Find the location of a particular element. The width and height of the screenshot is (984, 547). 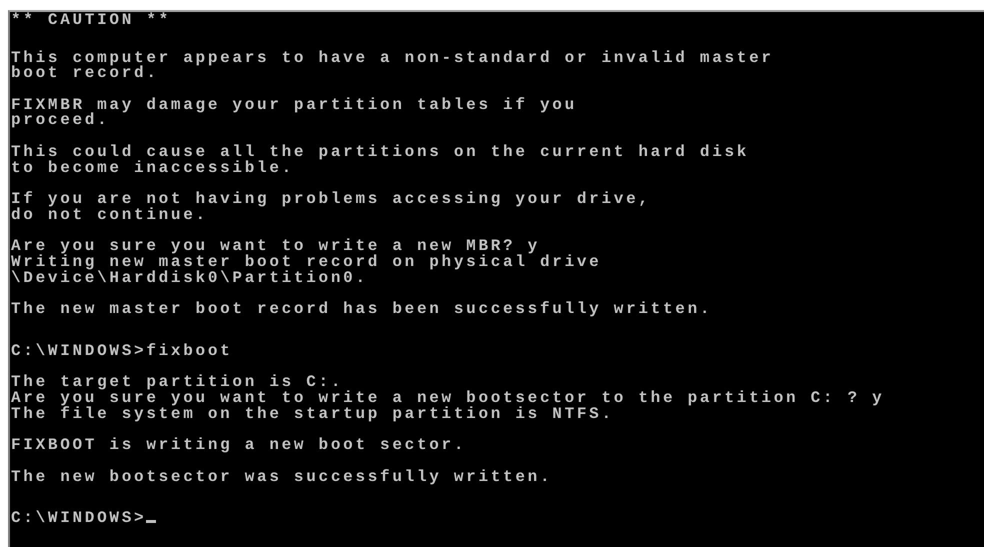

console-line: The new master boot record has been successfully written. is located at coordinates (361, 309).